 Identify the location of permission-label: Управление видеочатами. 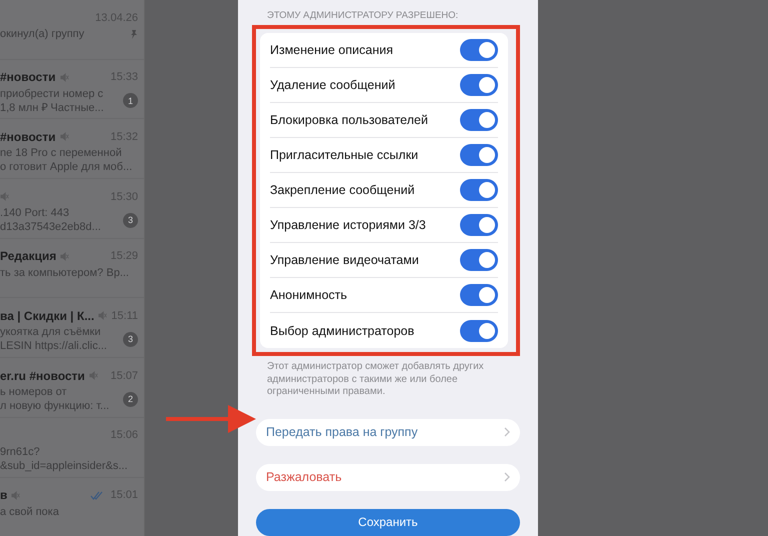
(344, 260).